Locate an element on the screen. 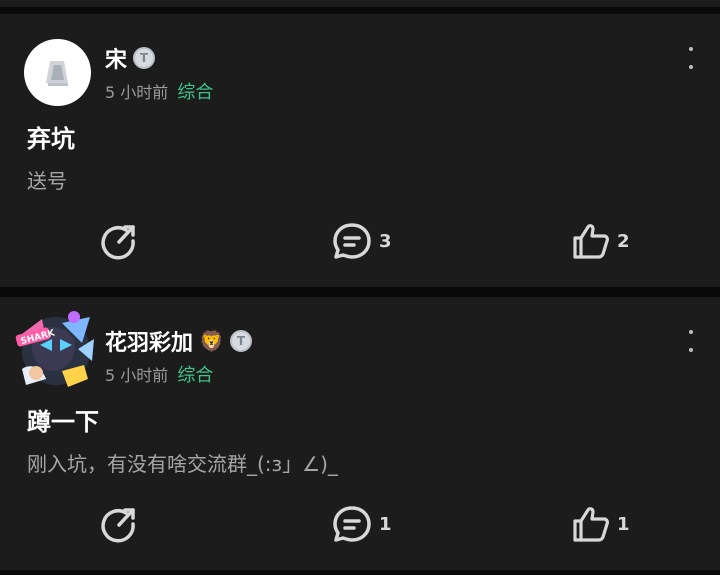  username-row: 花羽彩加 🦁 T is located at coordinates (178, 341).